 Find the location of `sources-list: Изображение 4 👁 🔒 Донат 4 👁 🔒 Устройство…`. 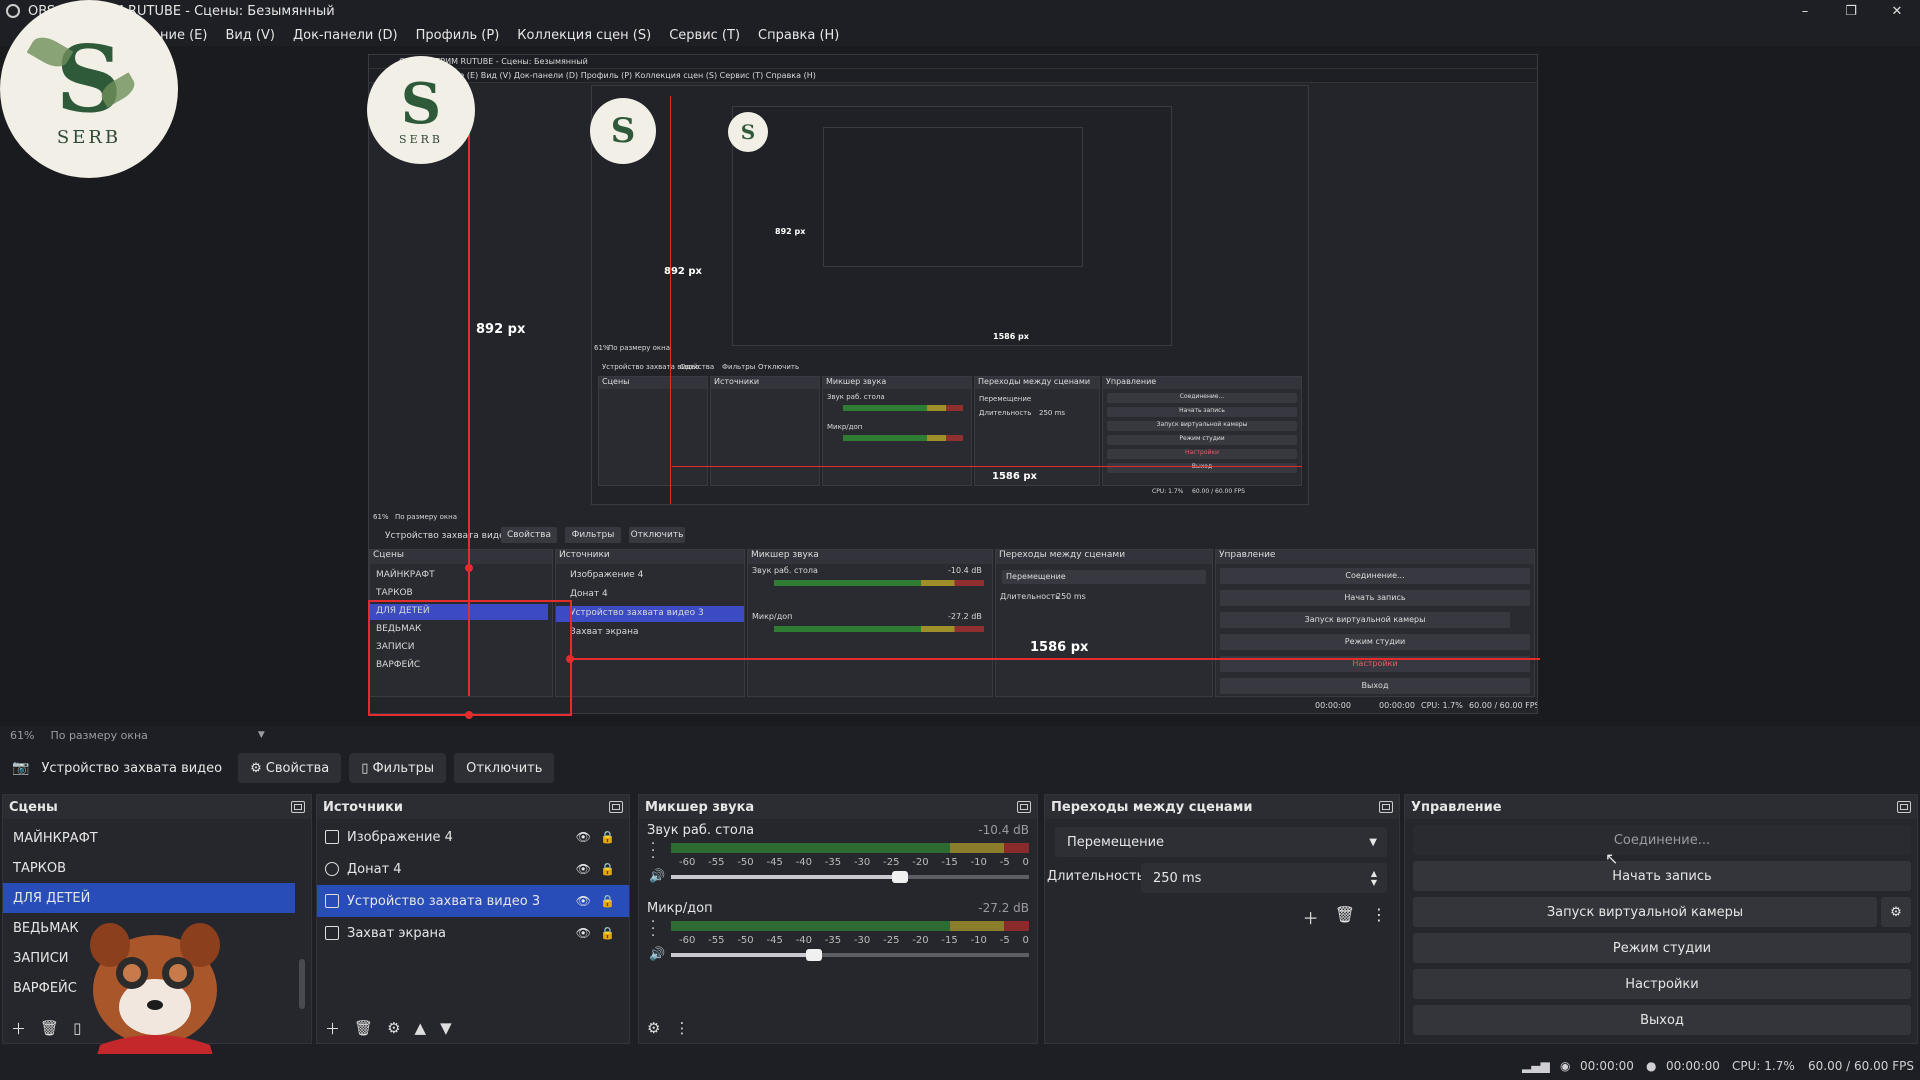

sources-list: Изображение 4 👁 🔒 Донат 4 👁 🔒 Устройство… is located at coordinates (473, 884).